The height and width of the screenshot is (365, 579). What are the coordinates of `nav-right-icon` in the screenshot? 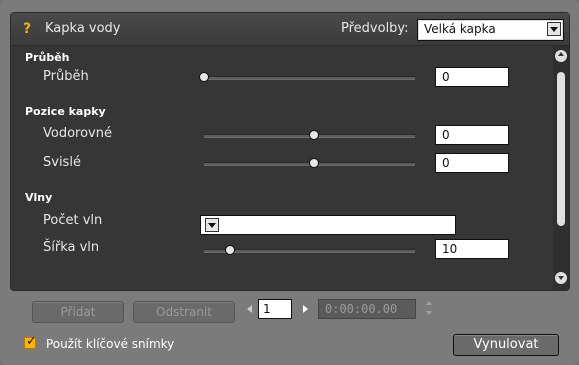 It's located at (305, 309).